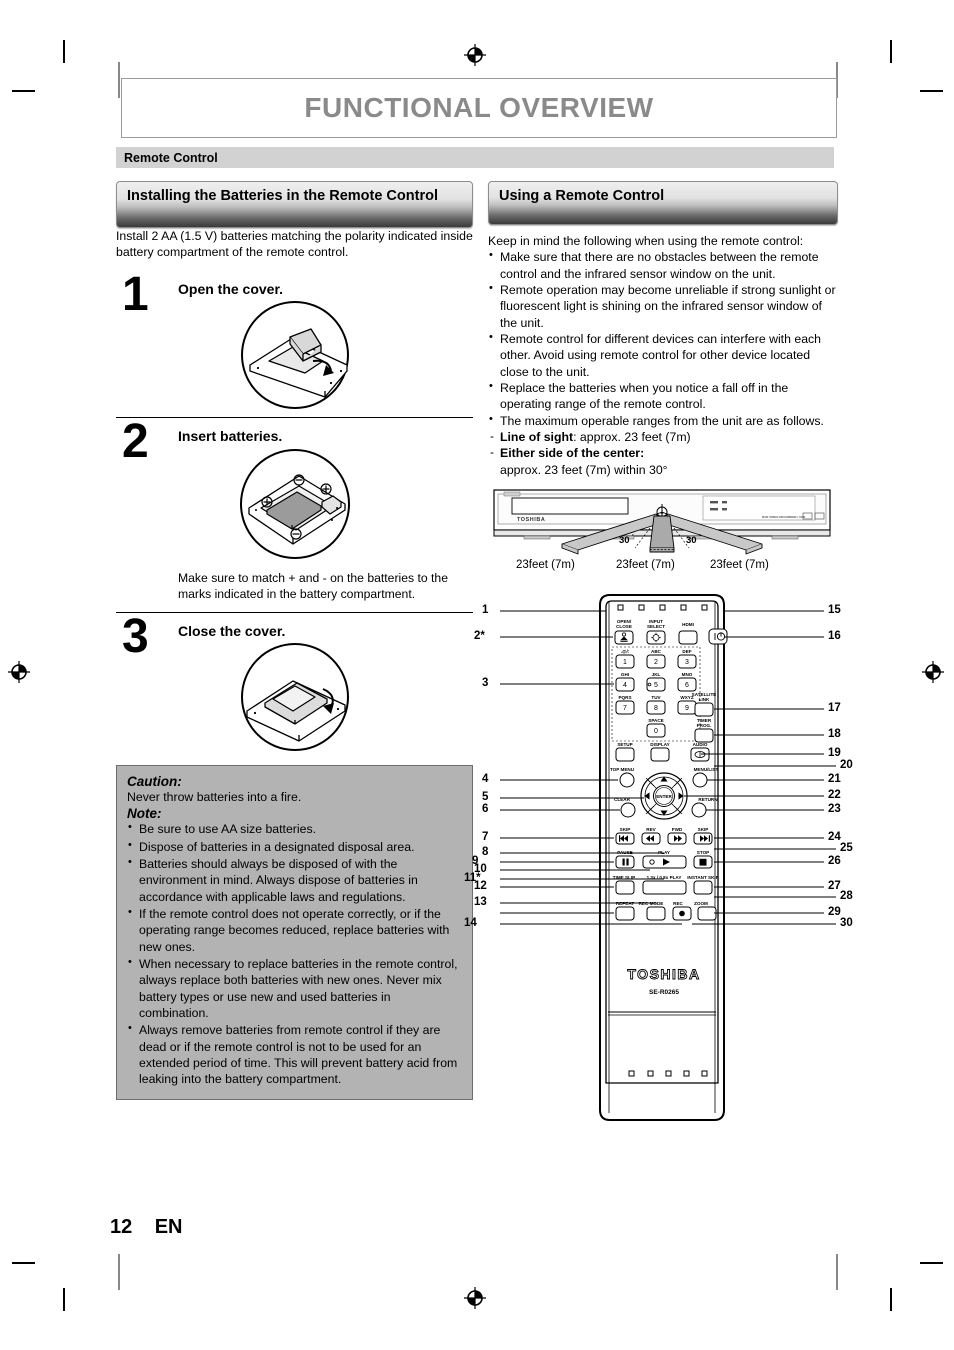  I want to click on crop-mark-top-left-vertical, so click(64, 51).